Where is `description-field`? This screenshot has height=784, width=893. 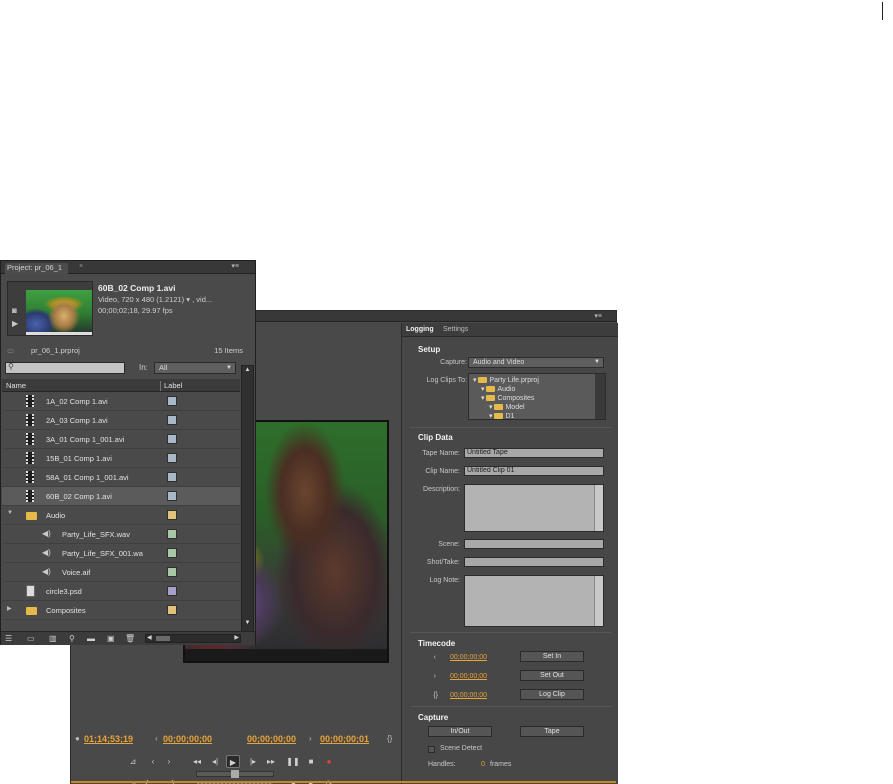
description-field is located at coordinates (534, 508).